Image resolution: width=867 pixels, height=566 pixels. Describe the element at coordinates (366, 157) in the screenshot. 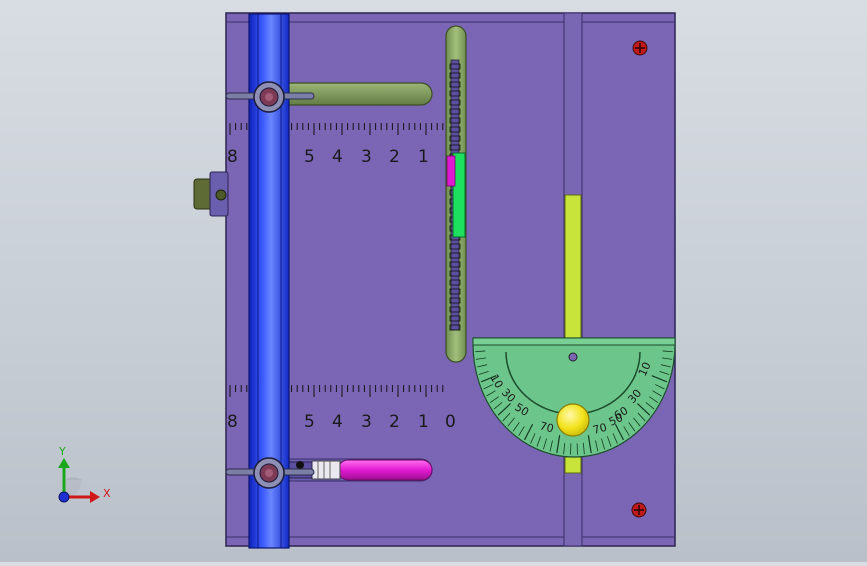

I see `ruler-top-label: 3` at that location.